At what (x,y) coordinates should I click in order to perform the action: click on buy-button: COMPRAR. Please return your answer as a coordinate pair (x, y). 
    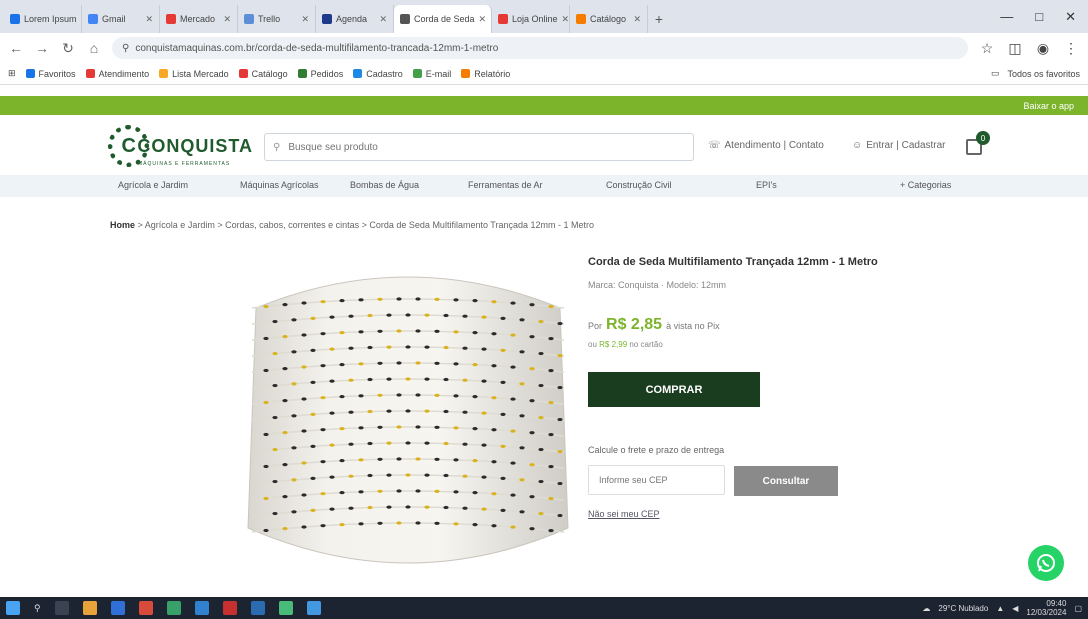
    Looking at the image, I should click on (674, 389).